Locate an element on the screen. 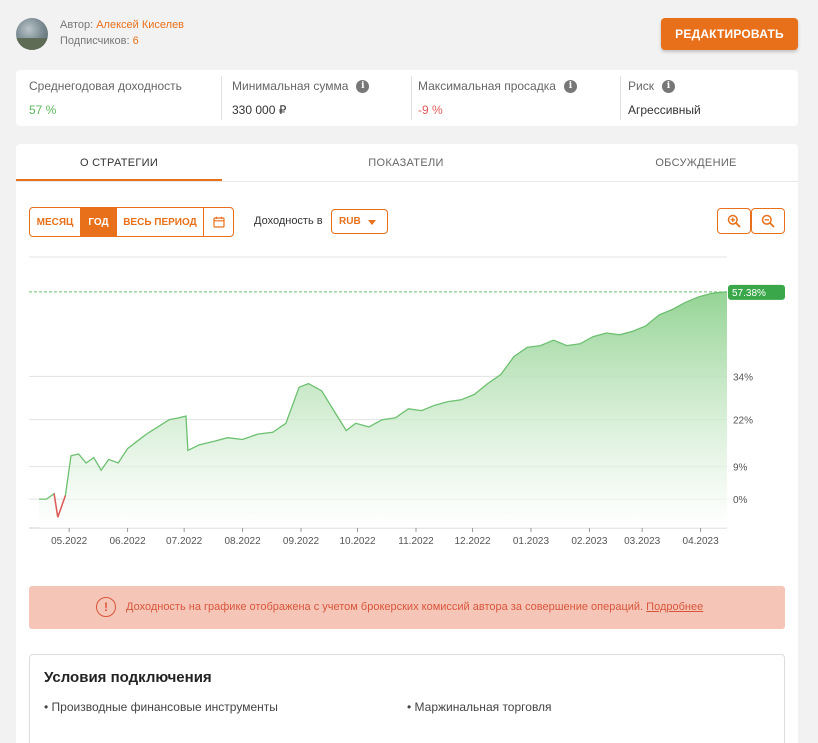 The height and width of the screenshot is (743, 818). x-tick-label: 03.2023 is located at coordinates (642, 541).